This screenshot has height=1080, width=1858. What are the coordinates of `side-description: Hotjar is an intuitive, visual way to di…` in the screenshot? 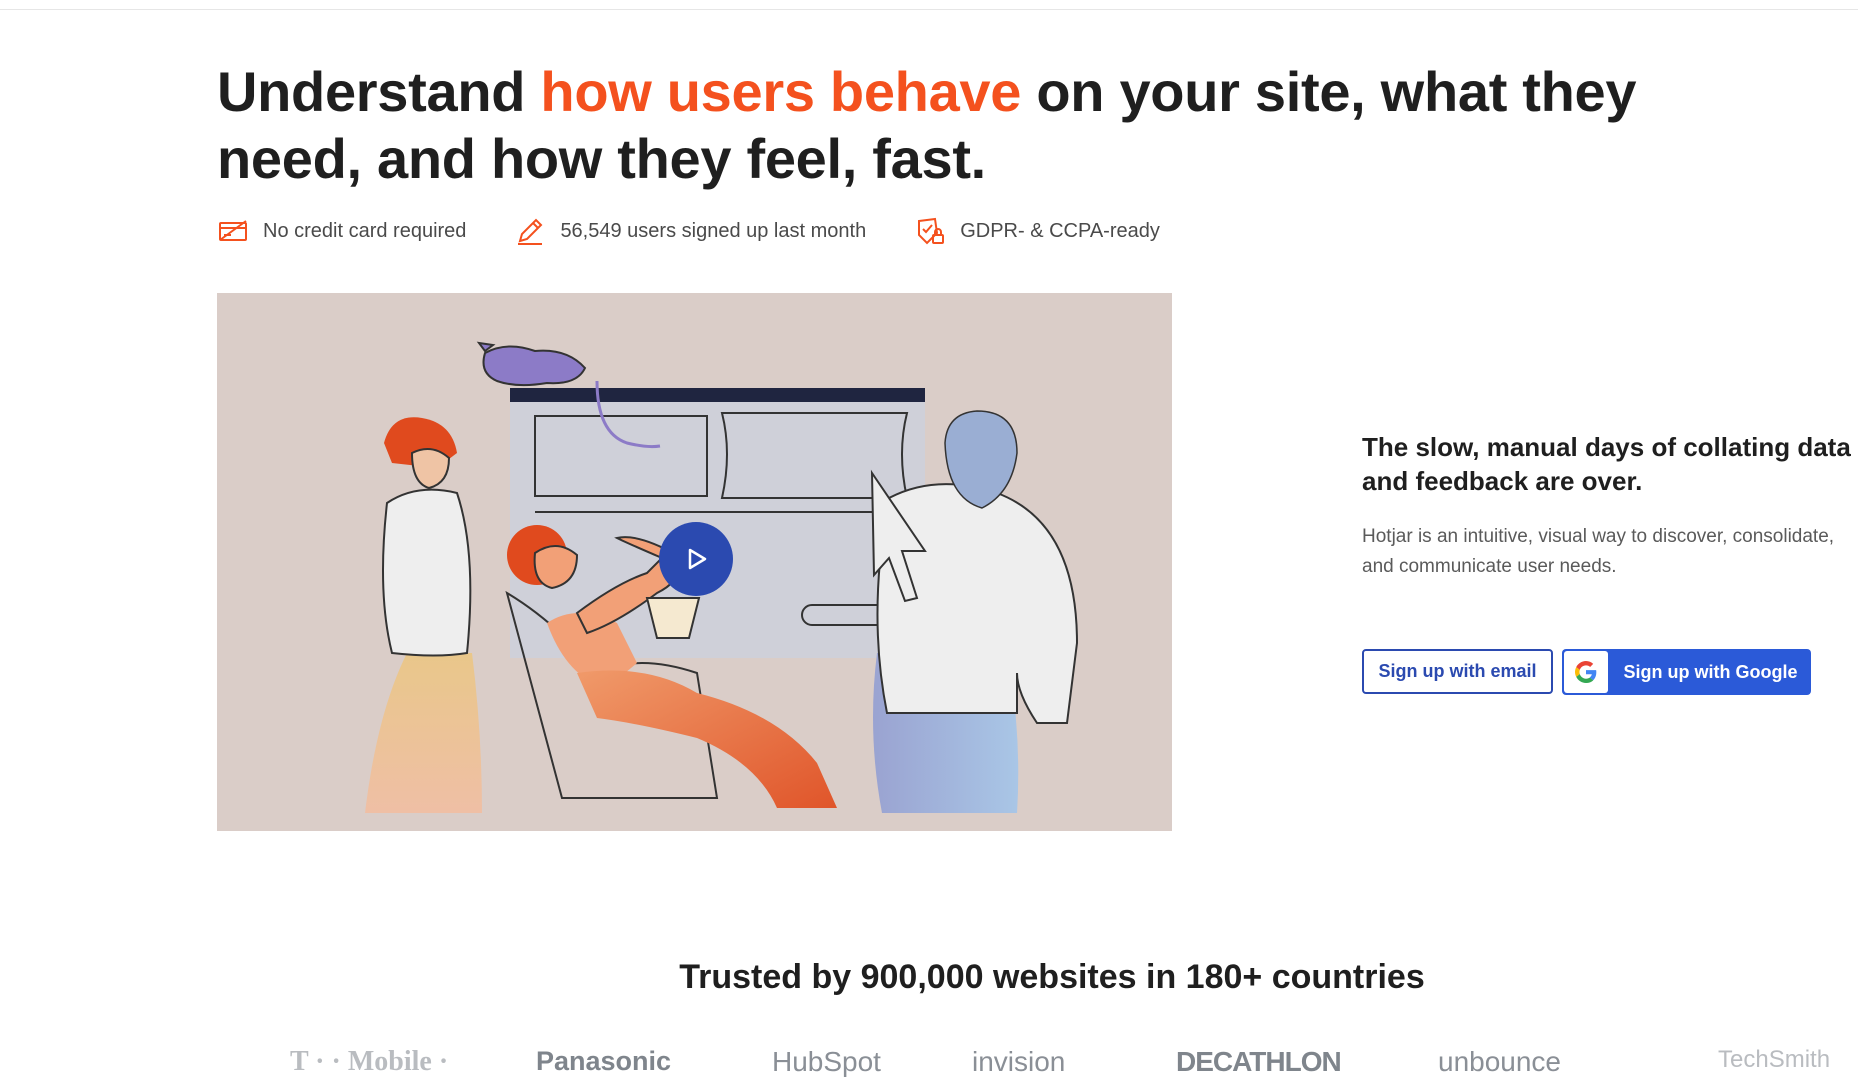 It's located at (1610, 552).